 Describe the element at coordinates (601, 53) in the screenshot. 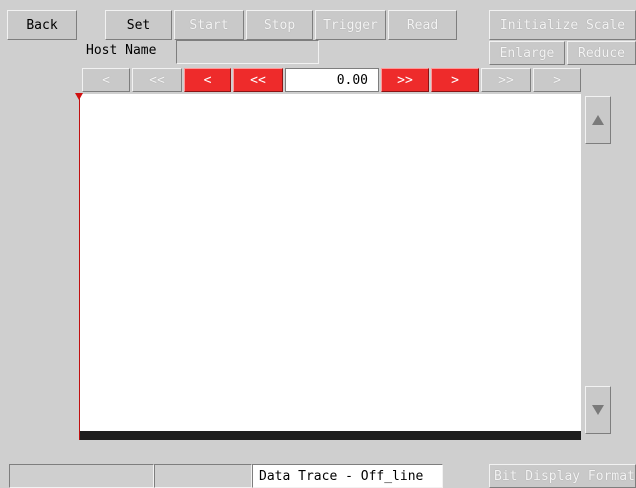

I see `reduce-button: Reduce` at that location.